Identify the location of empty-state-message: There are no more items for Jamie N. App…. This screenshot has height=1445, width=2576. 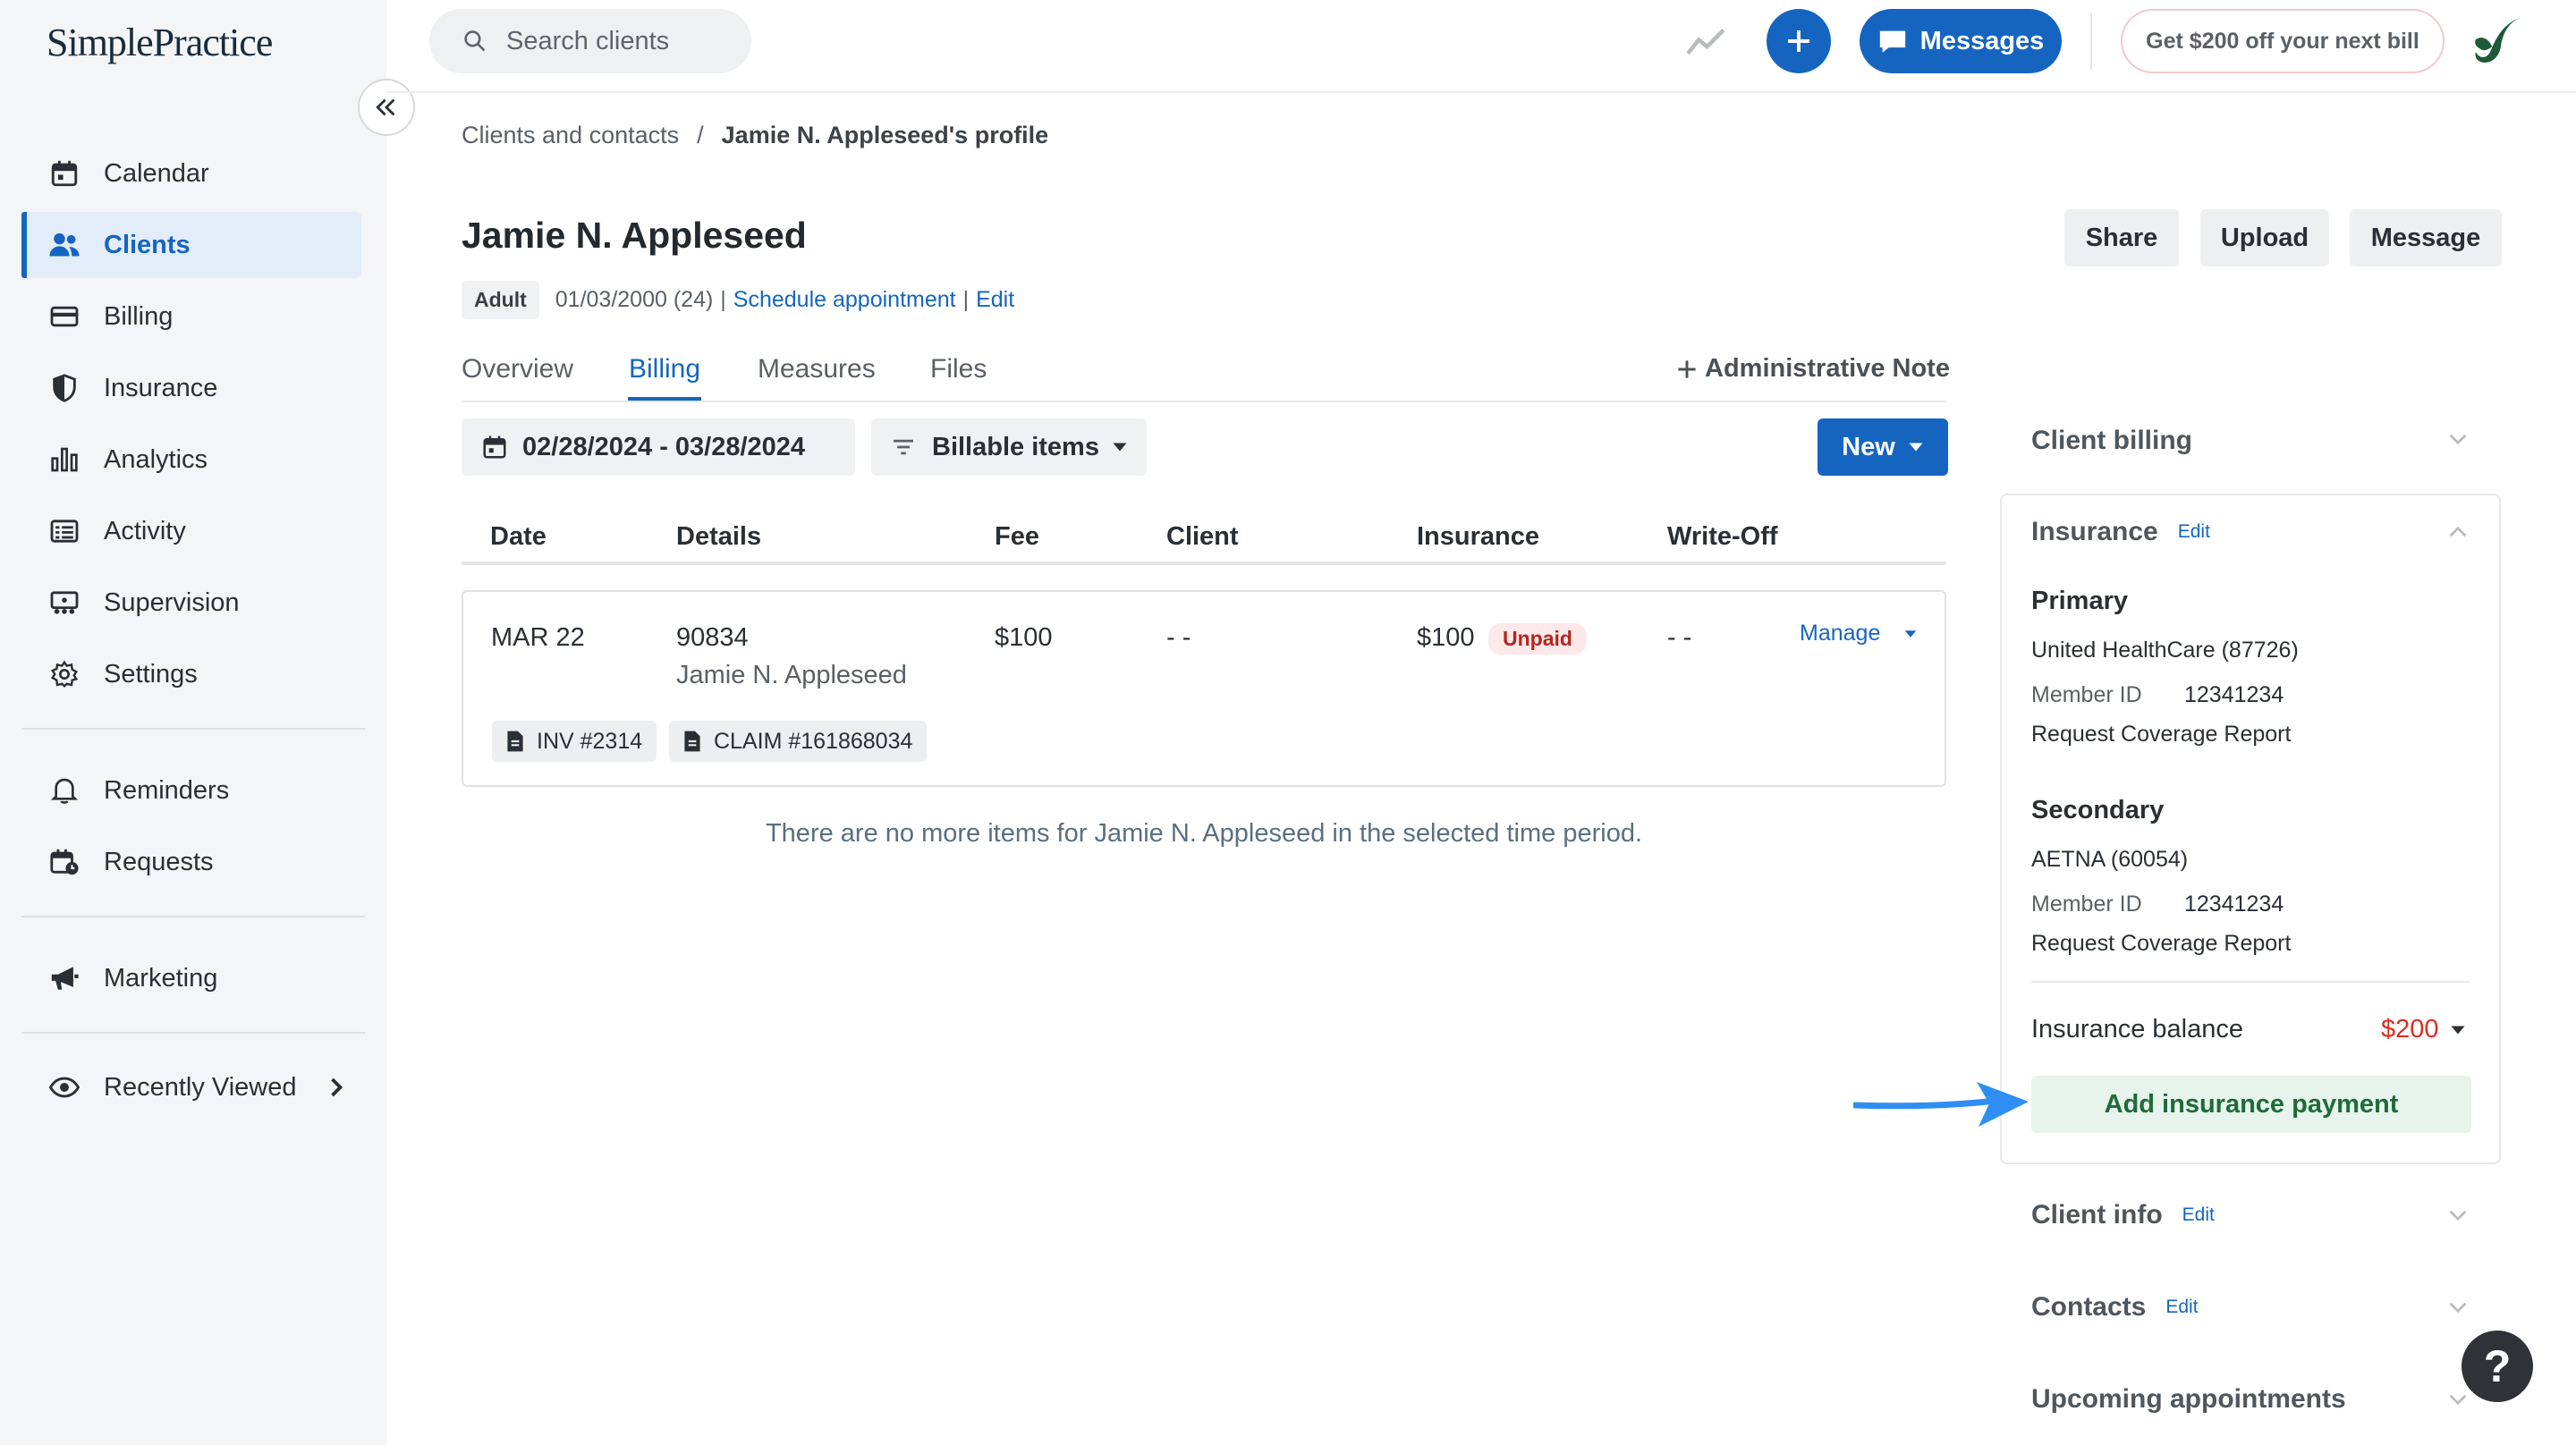
(1204, 833).